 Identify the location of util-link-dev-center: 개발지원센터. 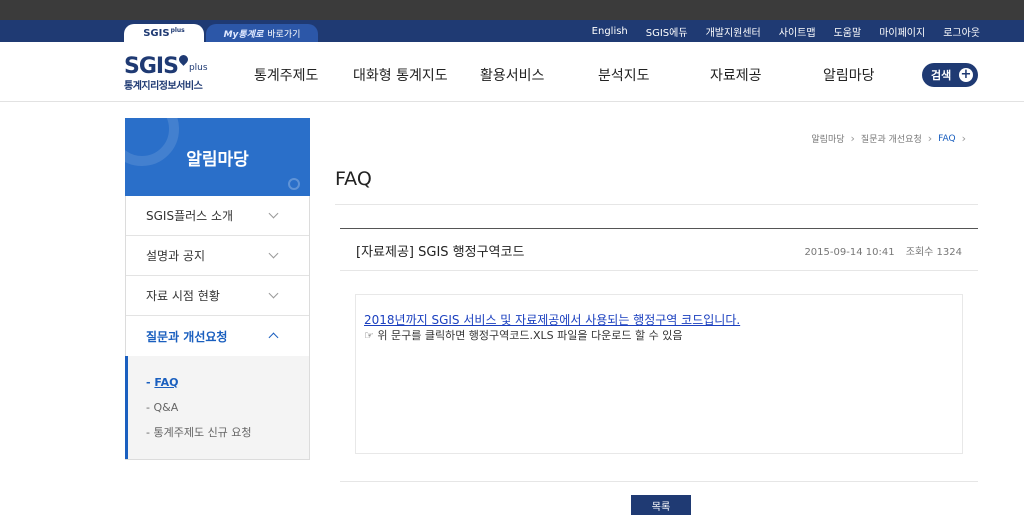
(733, 31).